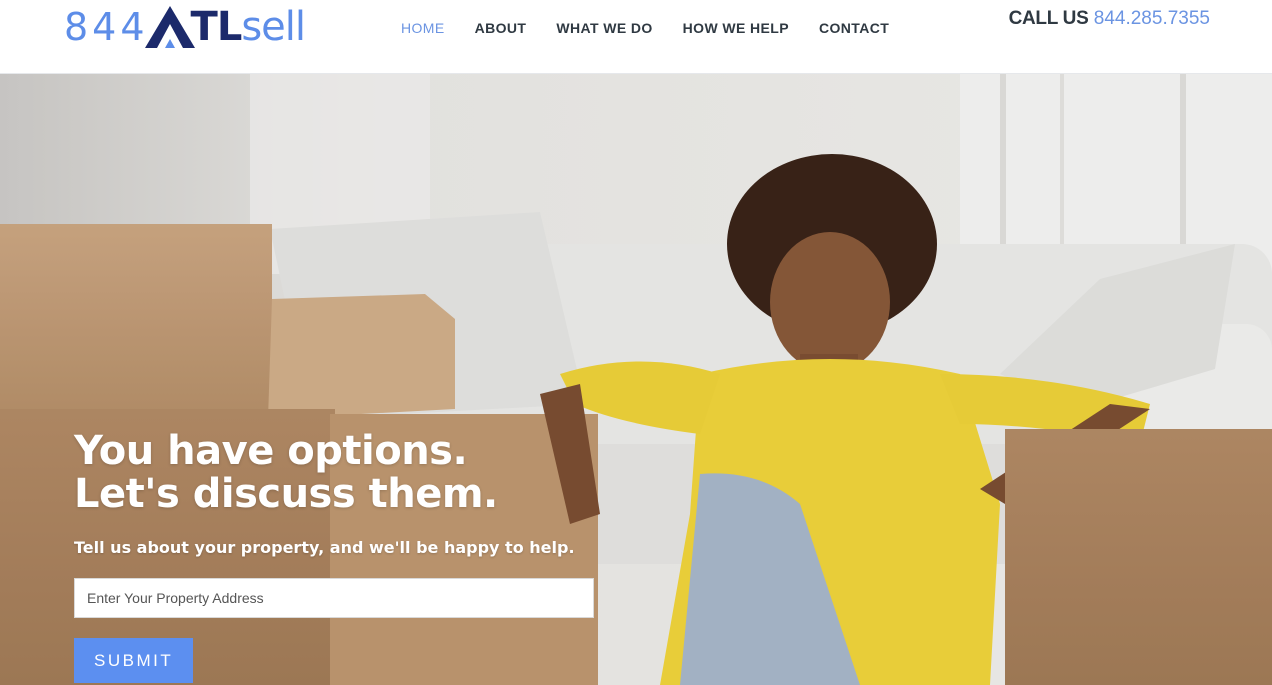 This screenshot has height=685, width=1272. I want to click on nav-home: HOME, so click(423, 28).